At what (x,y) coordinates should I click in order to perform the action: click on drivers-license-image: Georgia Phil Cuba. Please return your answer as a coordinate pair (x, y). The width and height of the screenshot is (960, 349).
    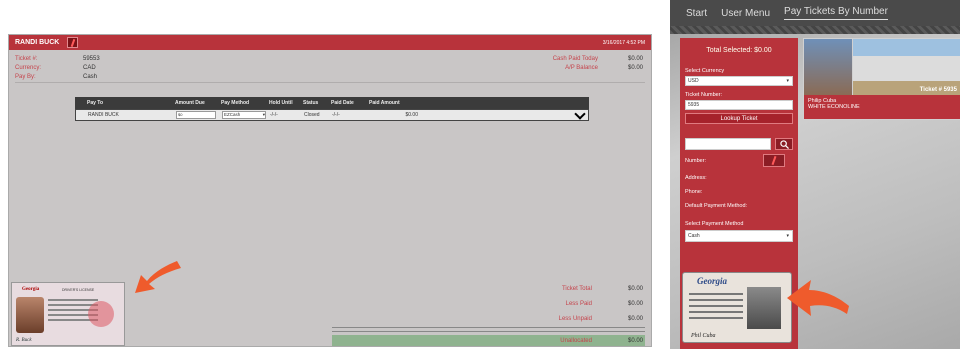
    Looking at the image, I should click on (737, 307).